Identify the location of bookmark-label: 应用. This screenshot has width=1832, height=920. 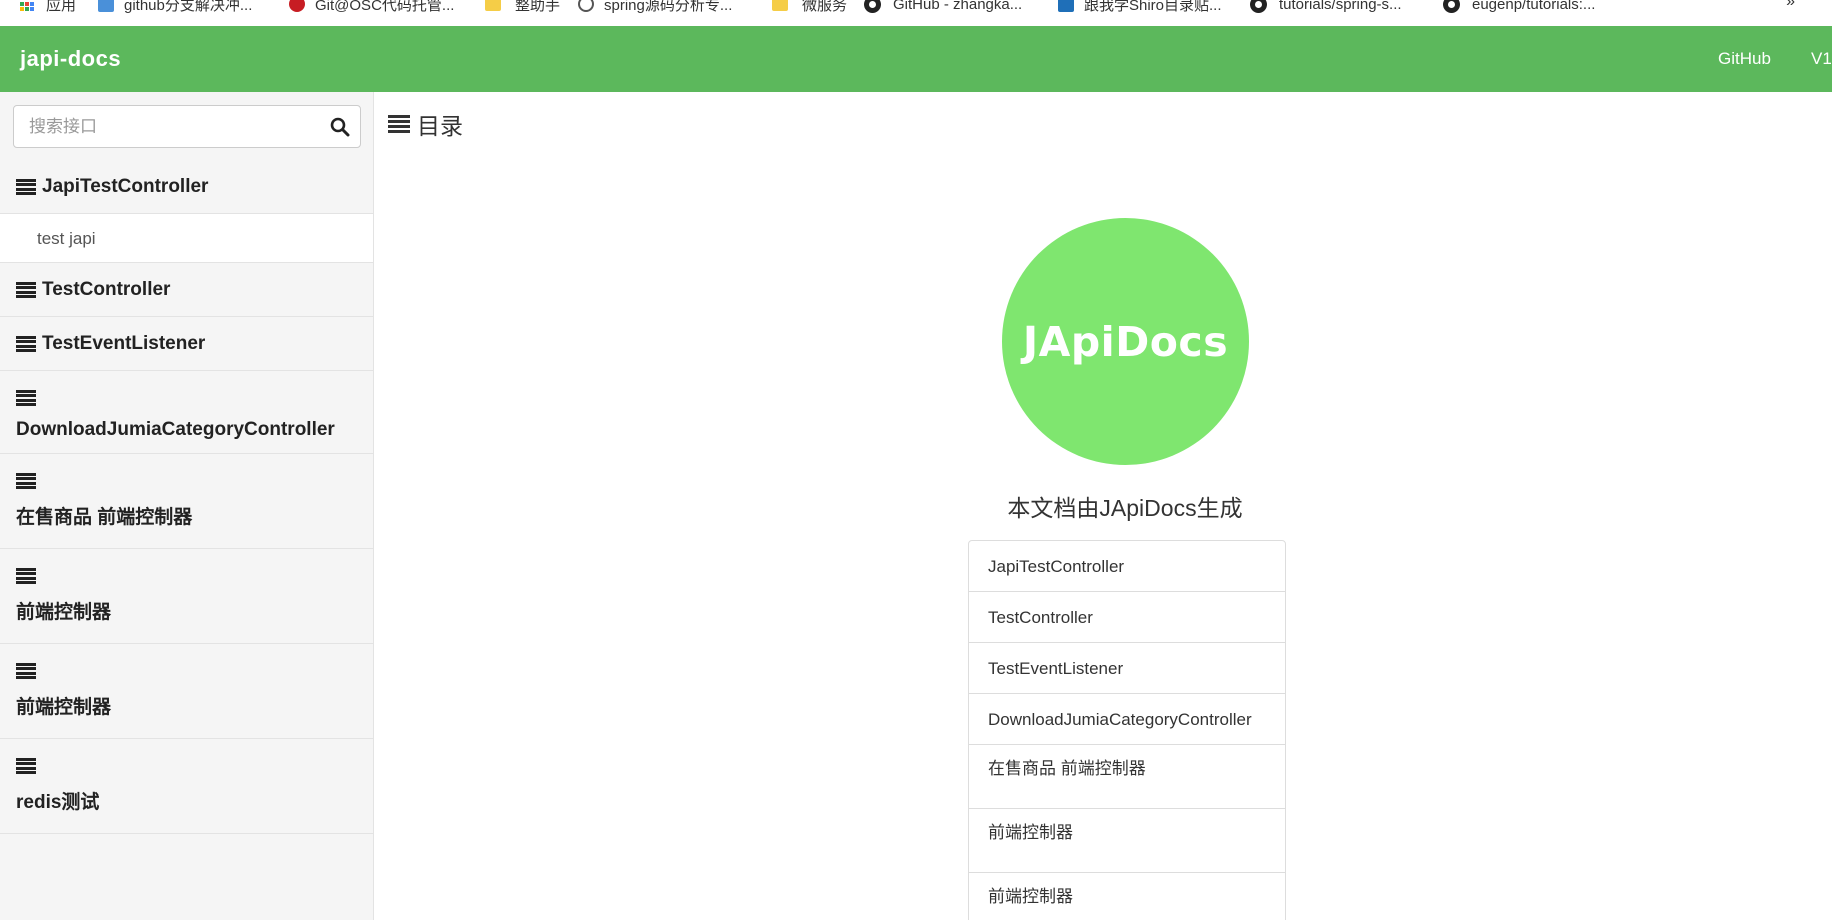
(61, 7).